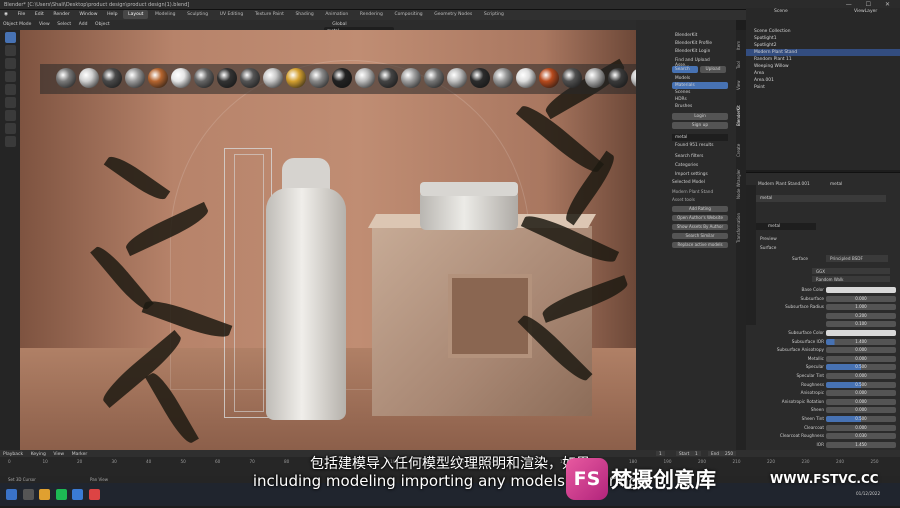  What do you see at coordinates (136, 14) in the screenshot?
I see `workspace-tab-layout: Layout` at bounding box center [136, 14].